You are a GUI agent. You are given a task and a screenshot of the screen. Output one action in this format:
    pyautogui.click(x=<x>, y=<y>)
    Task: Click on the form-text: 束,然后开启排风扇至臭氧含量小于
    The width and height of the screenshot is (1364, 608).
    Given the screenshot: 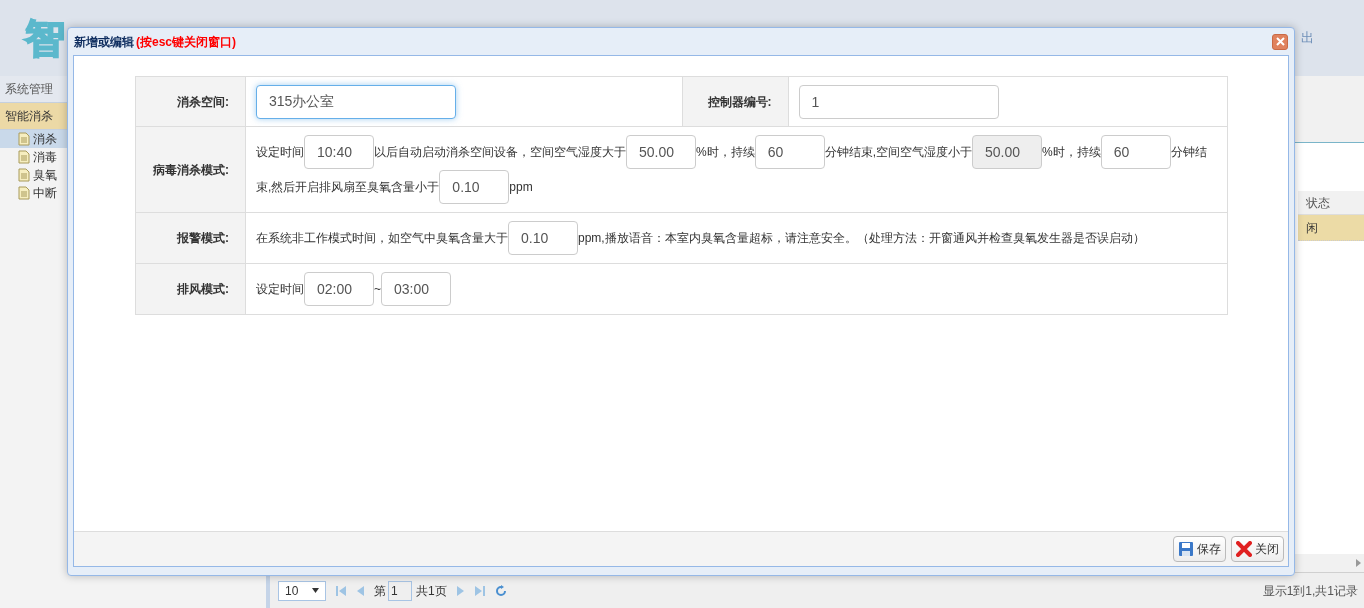 What is the action you would take?
    pyautogui.click(x=348, y=187)
    